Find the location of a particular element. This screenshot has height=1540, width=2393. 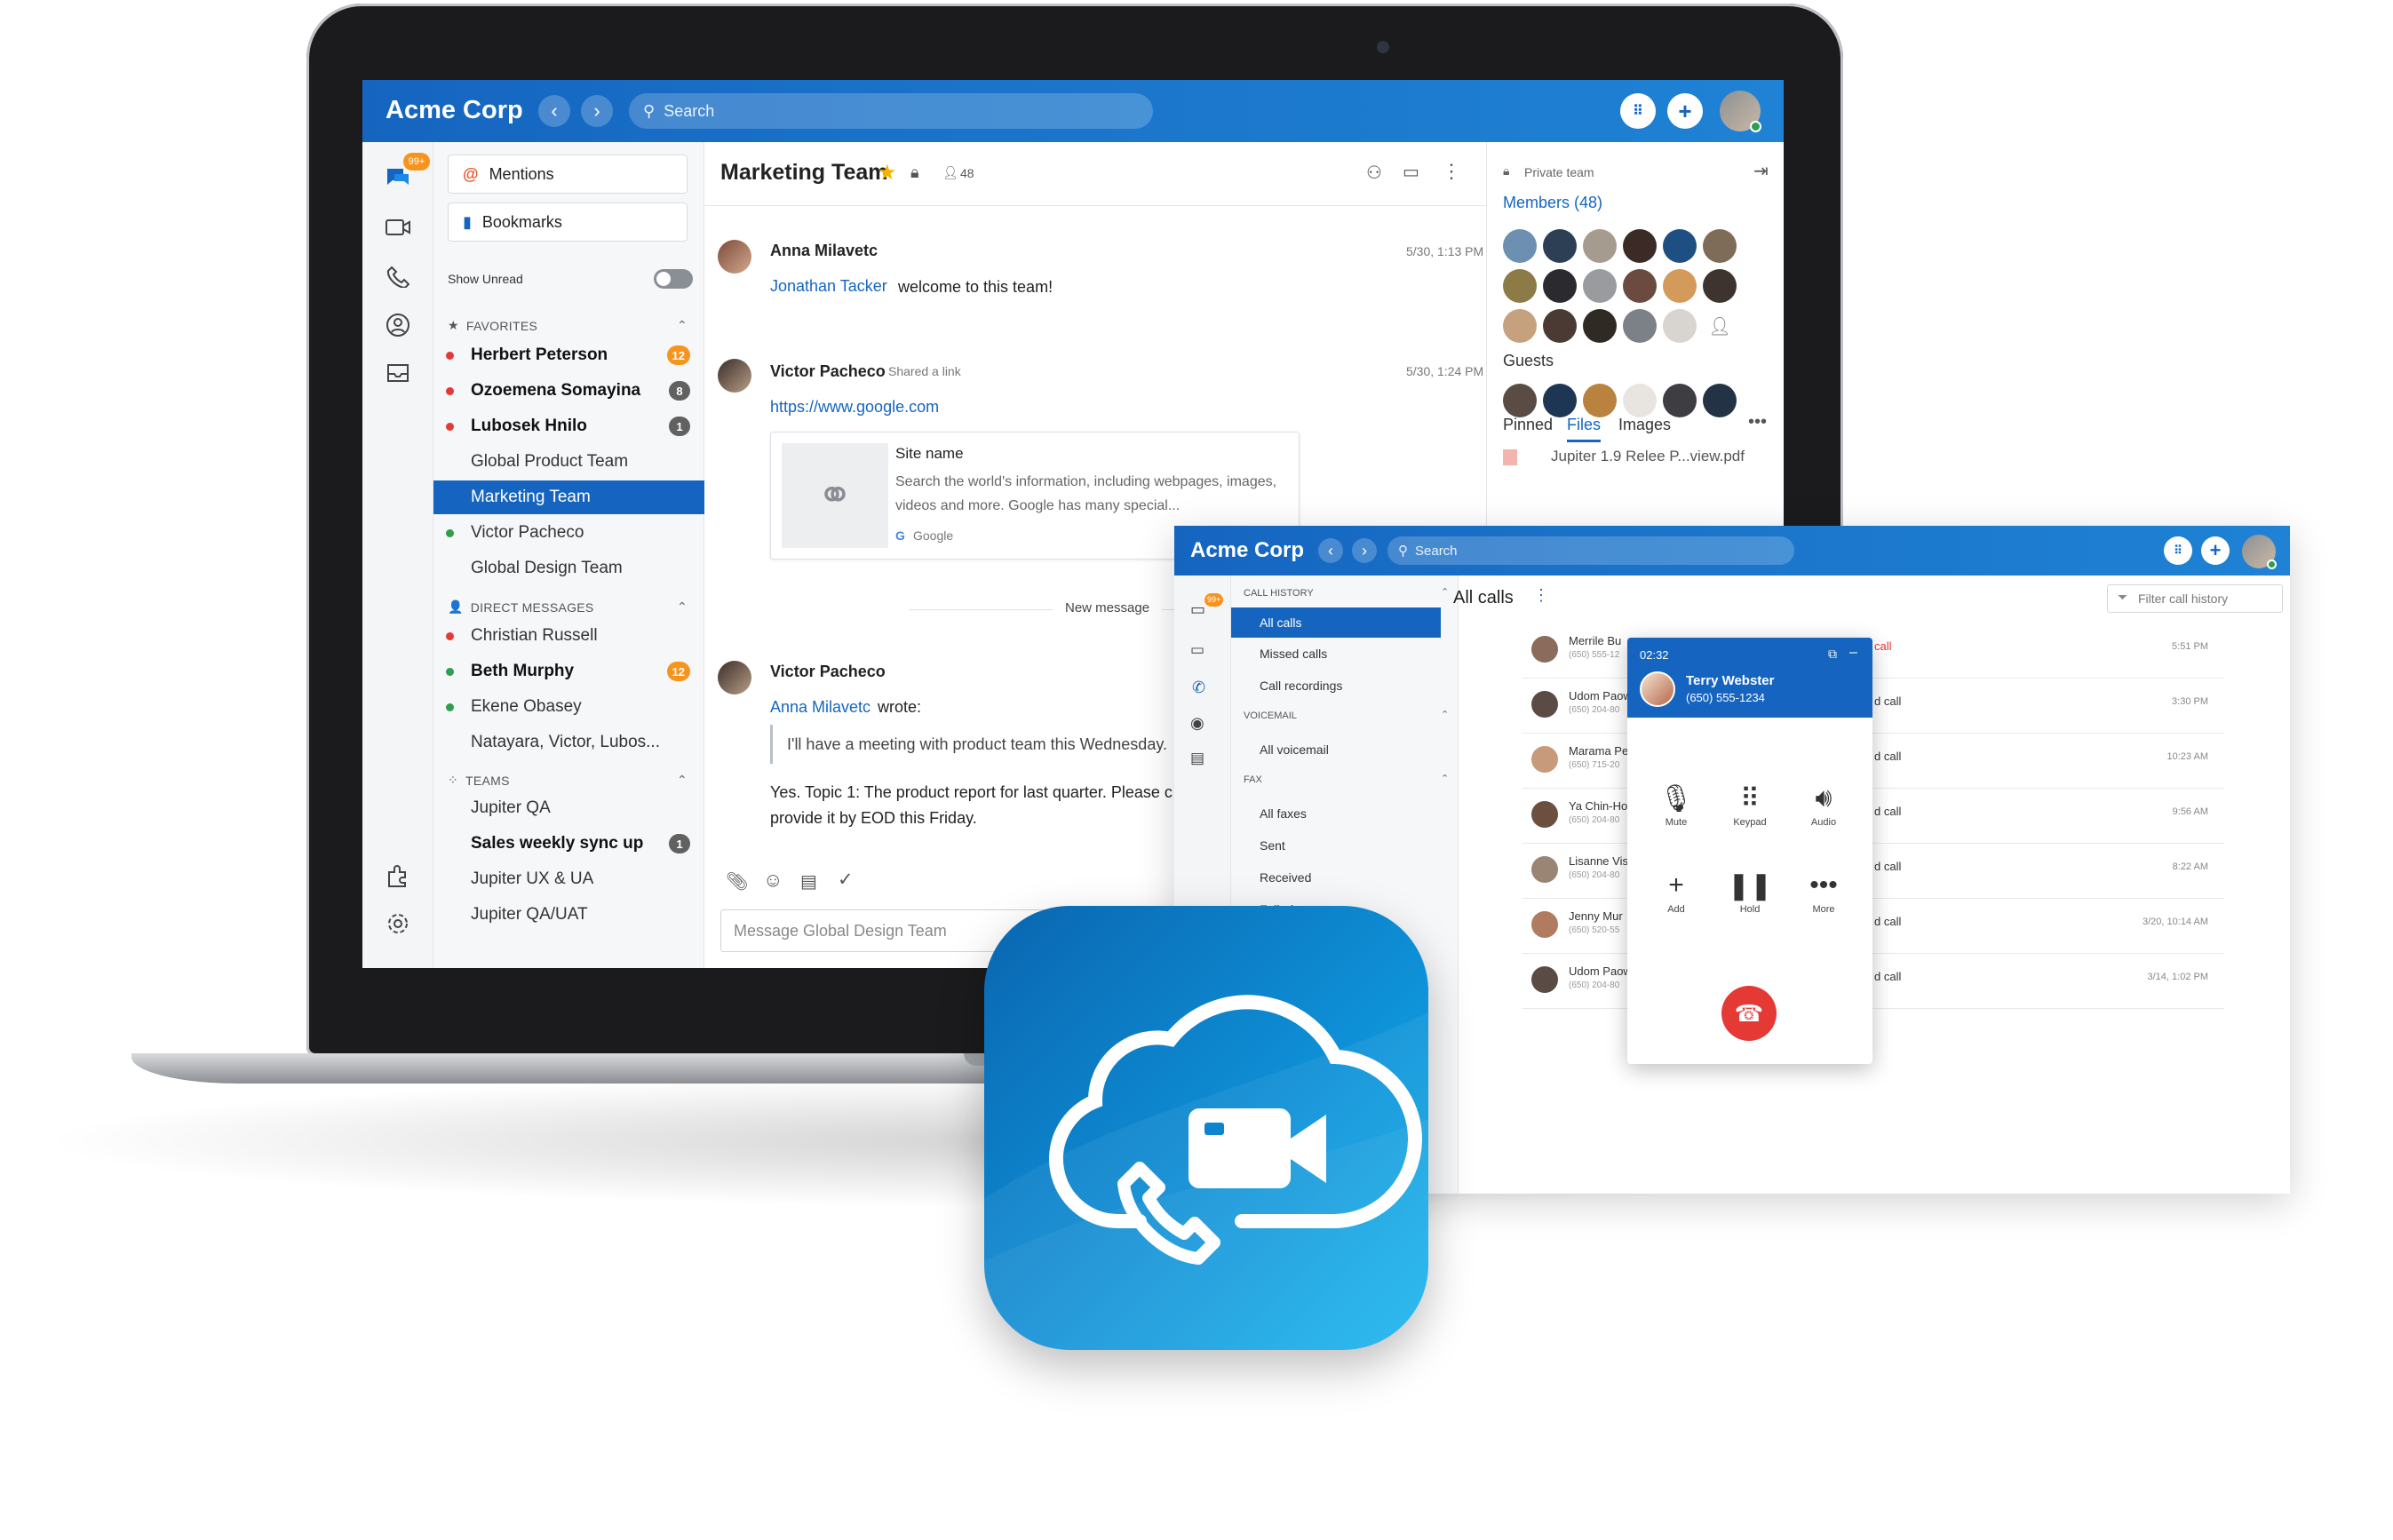

quote-author-link: Anna Milavetc is located at coordinates (821, 708).